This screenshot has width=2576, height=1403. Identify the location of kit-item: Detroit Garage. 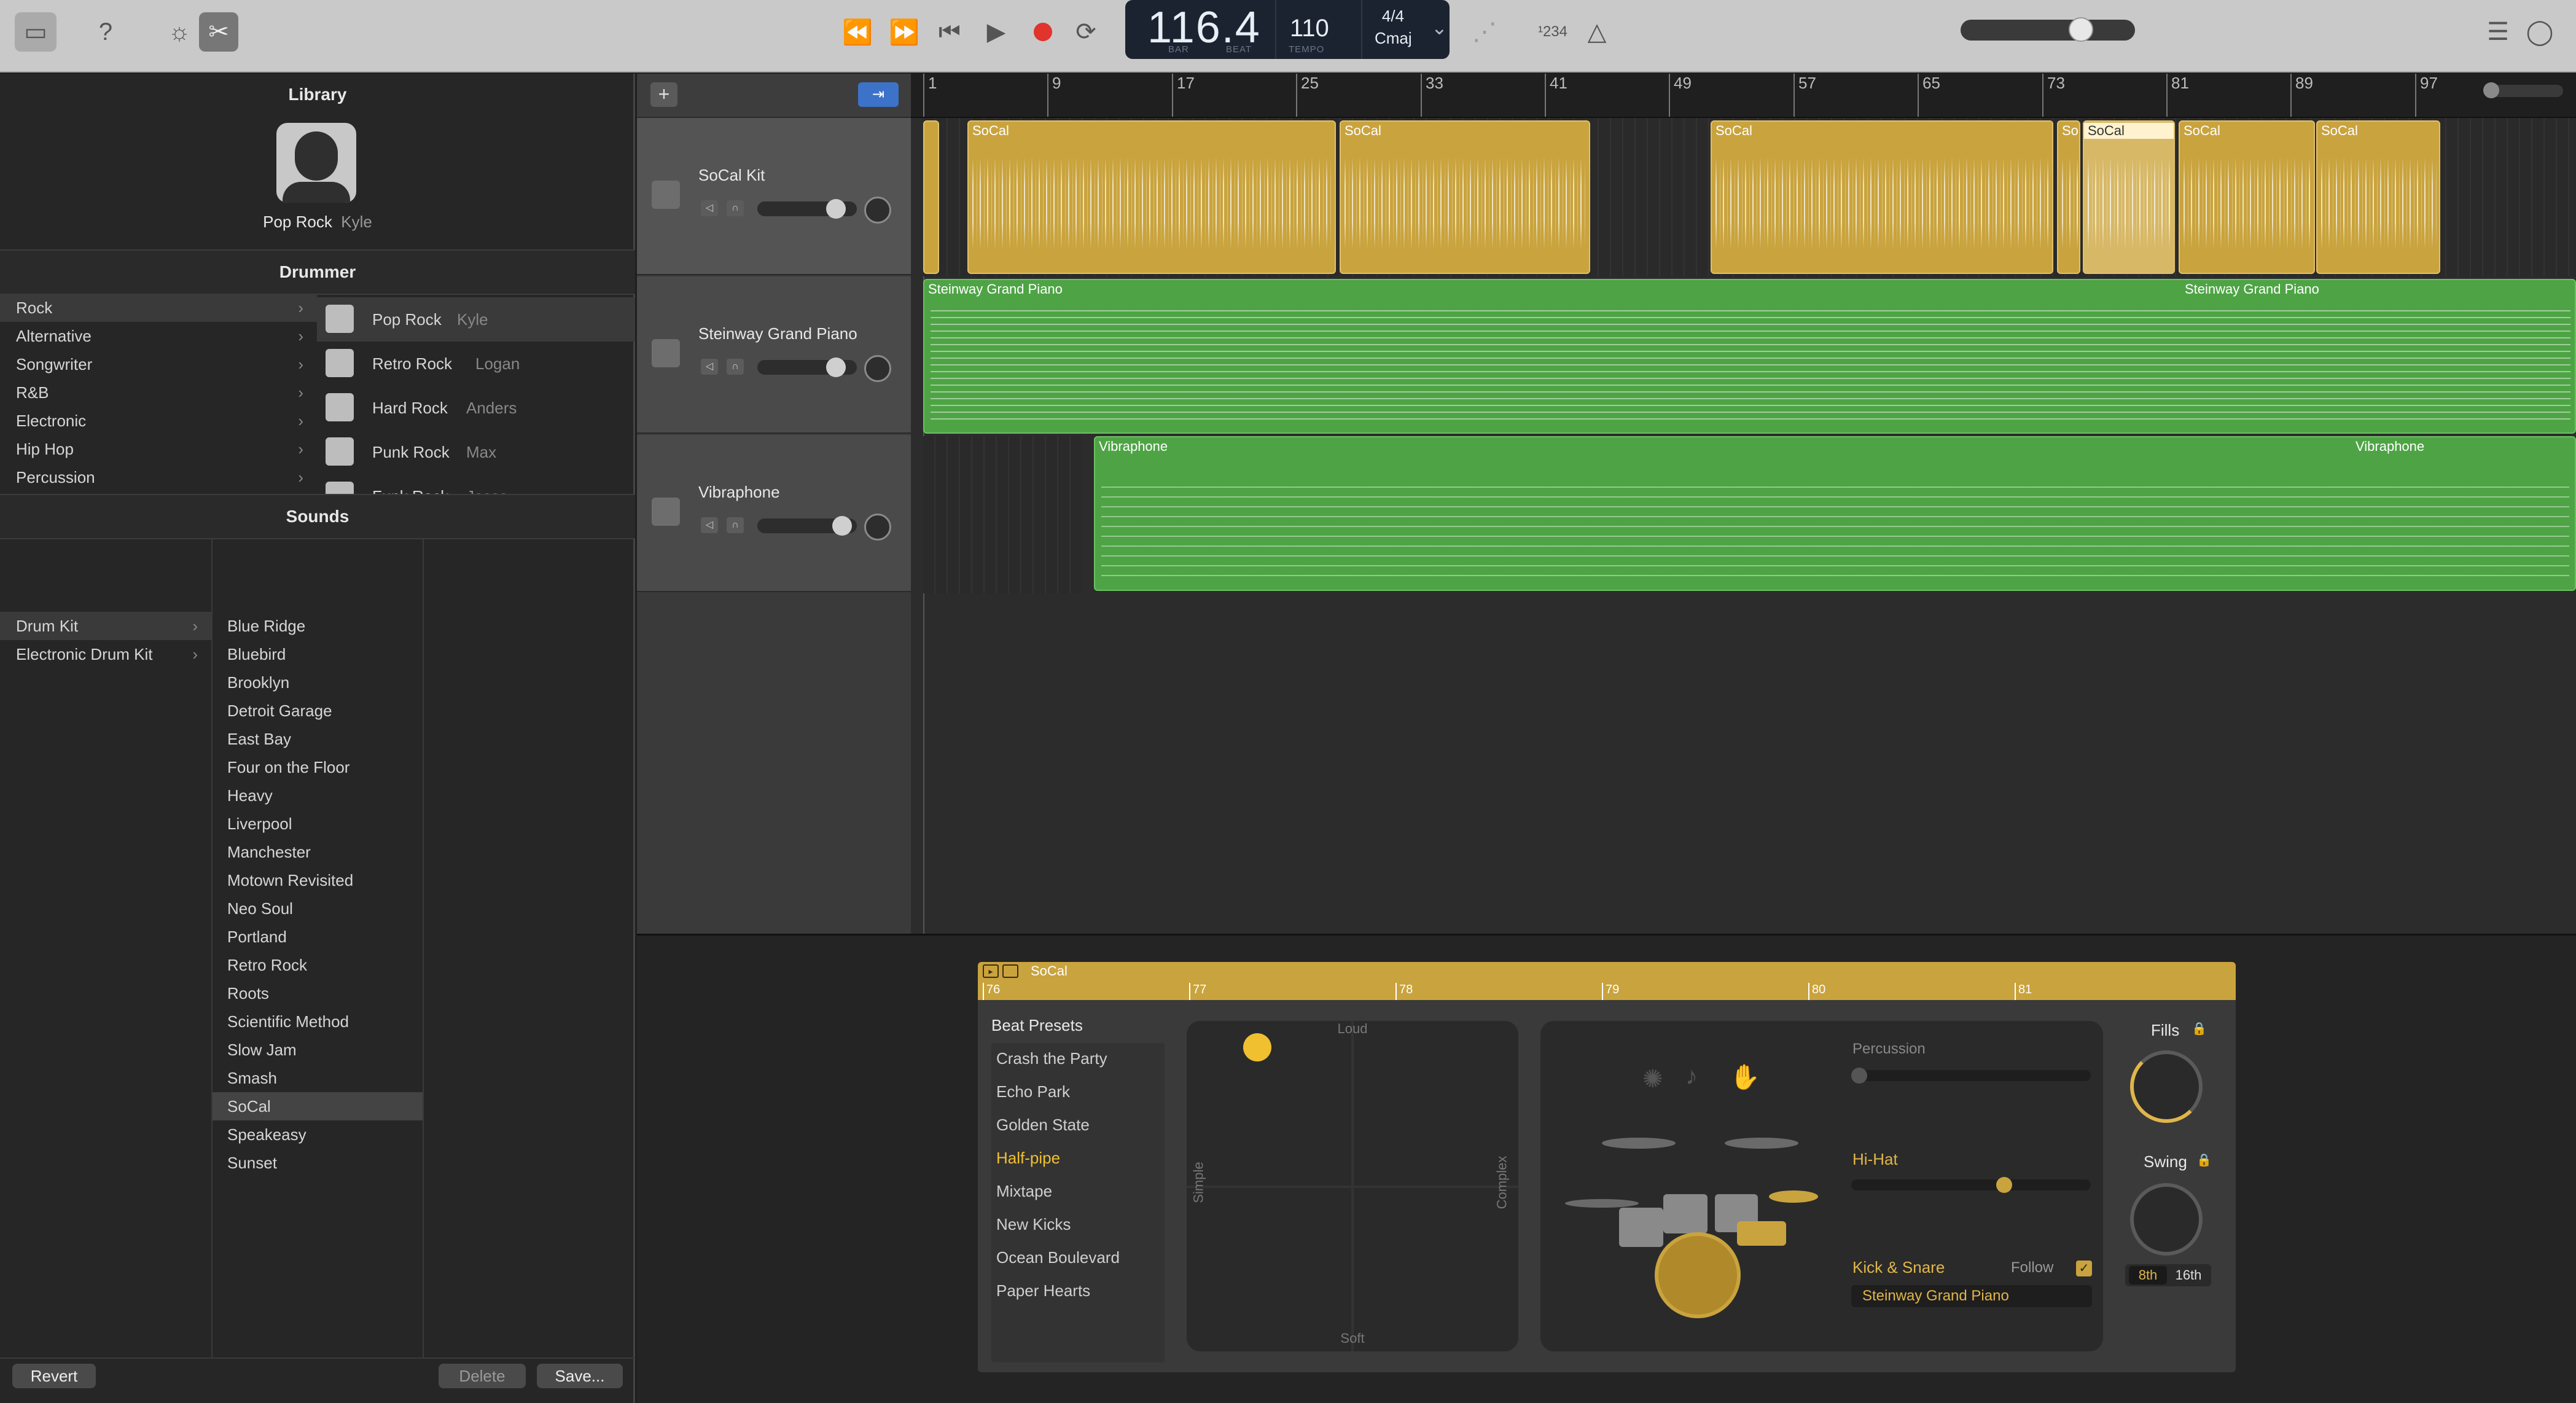
(318, 711).